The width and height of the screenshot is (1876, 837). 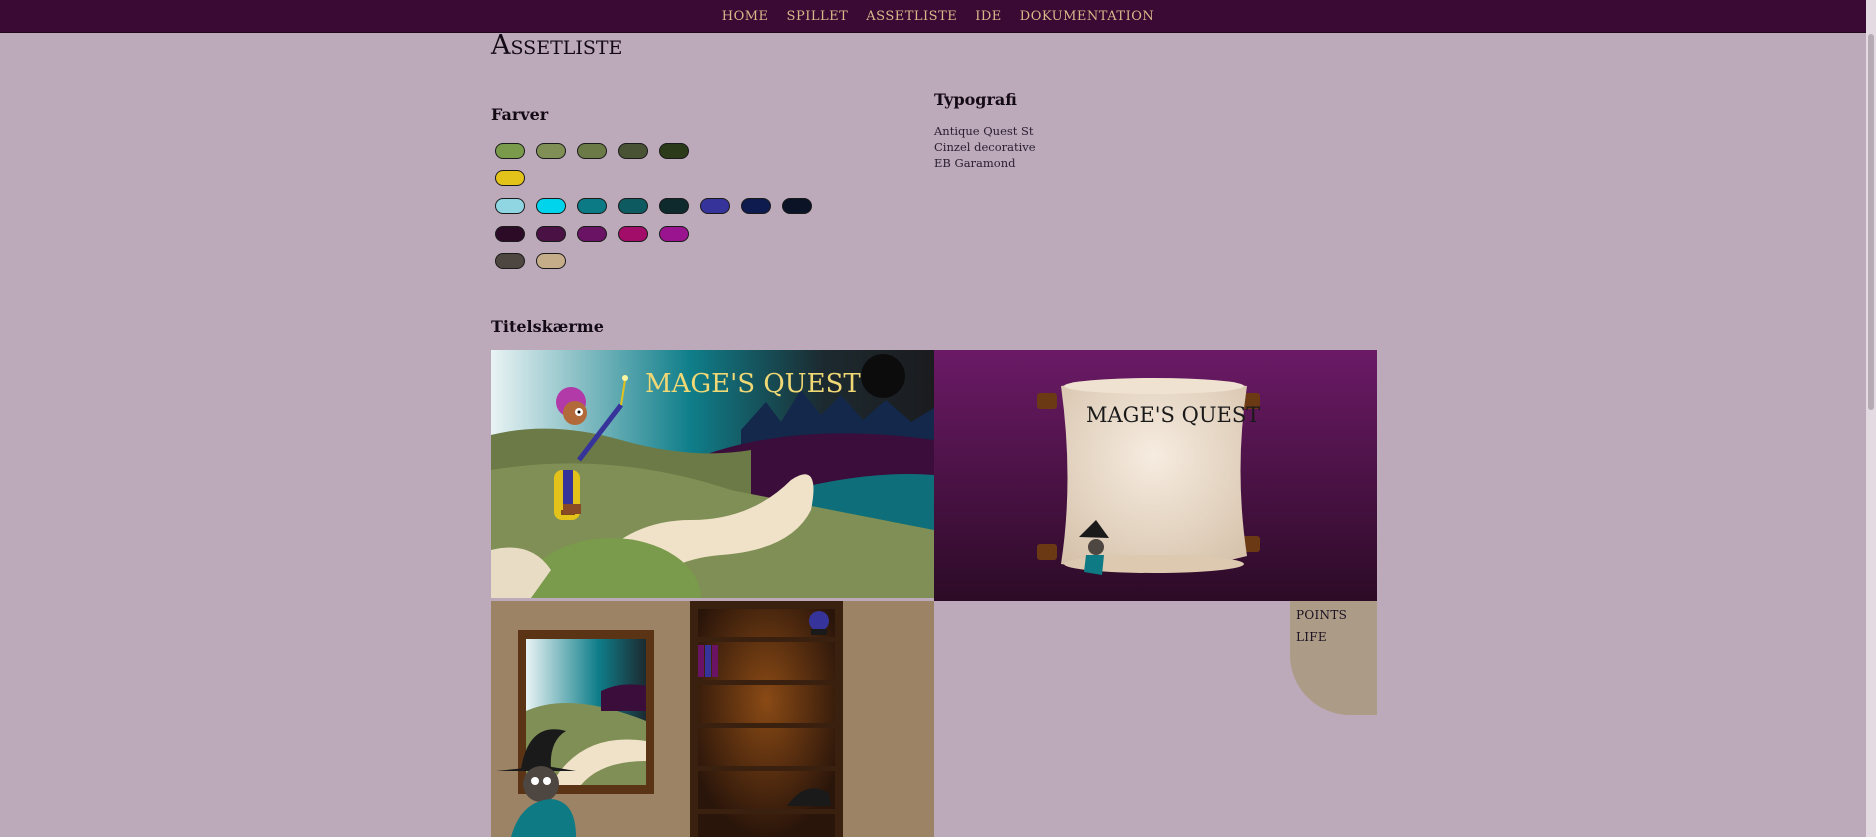 I want to click on title-screens-heading: Titelskærme, so click(x=547, y=326).